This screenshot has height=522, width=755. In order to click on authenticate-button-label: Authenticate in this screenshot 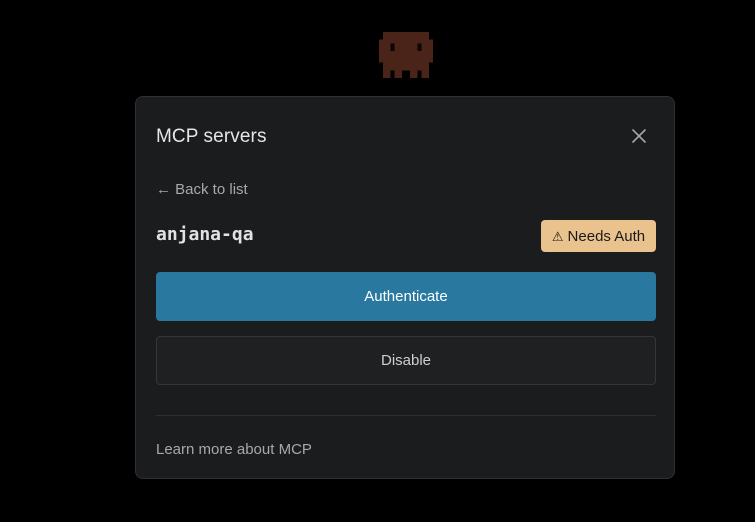, I will do `click(406, 296)`.